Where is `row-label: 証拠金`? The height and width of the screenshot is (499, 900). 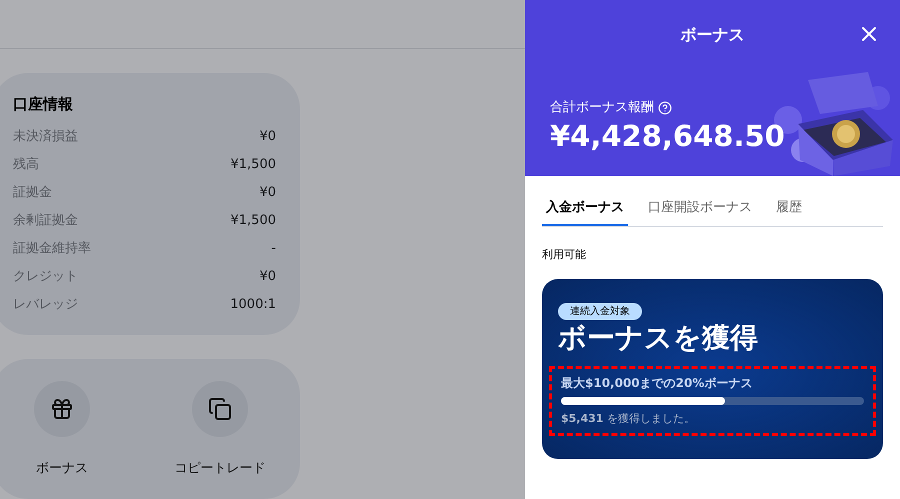 row-label: 証拠金 is located at coordinates (32, 193).